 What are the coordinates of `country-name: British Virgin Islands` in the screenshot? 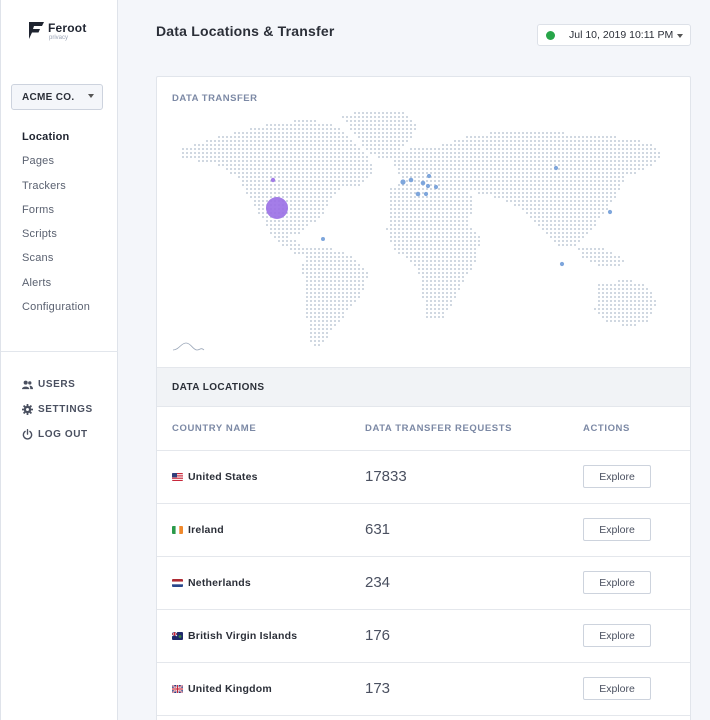 It's located at (243, 636).